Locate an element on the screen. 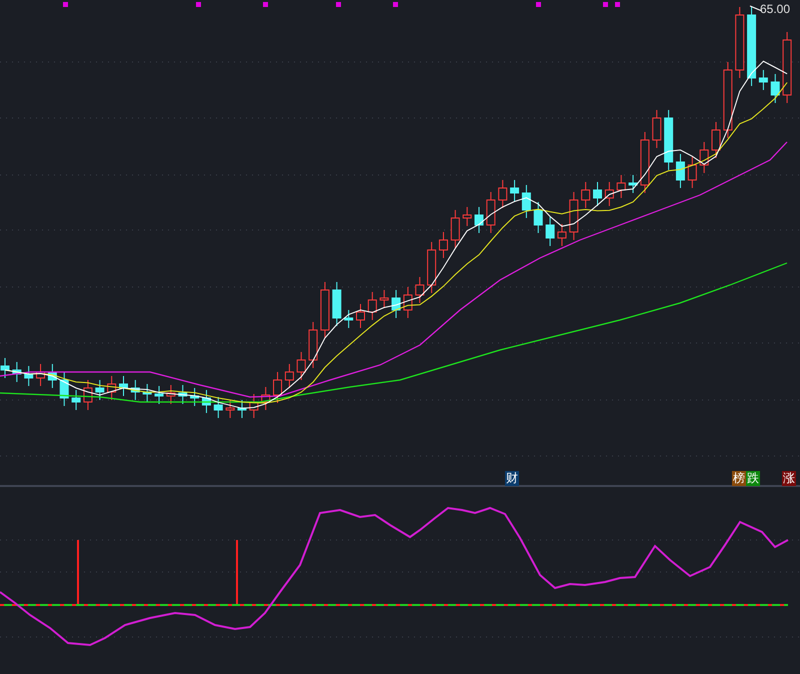 The height and width of the screenshot is (674, 800). price-label: 65.00 is located at coordinates (775, 9).